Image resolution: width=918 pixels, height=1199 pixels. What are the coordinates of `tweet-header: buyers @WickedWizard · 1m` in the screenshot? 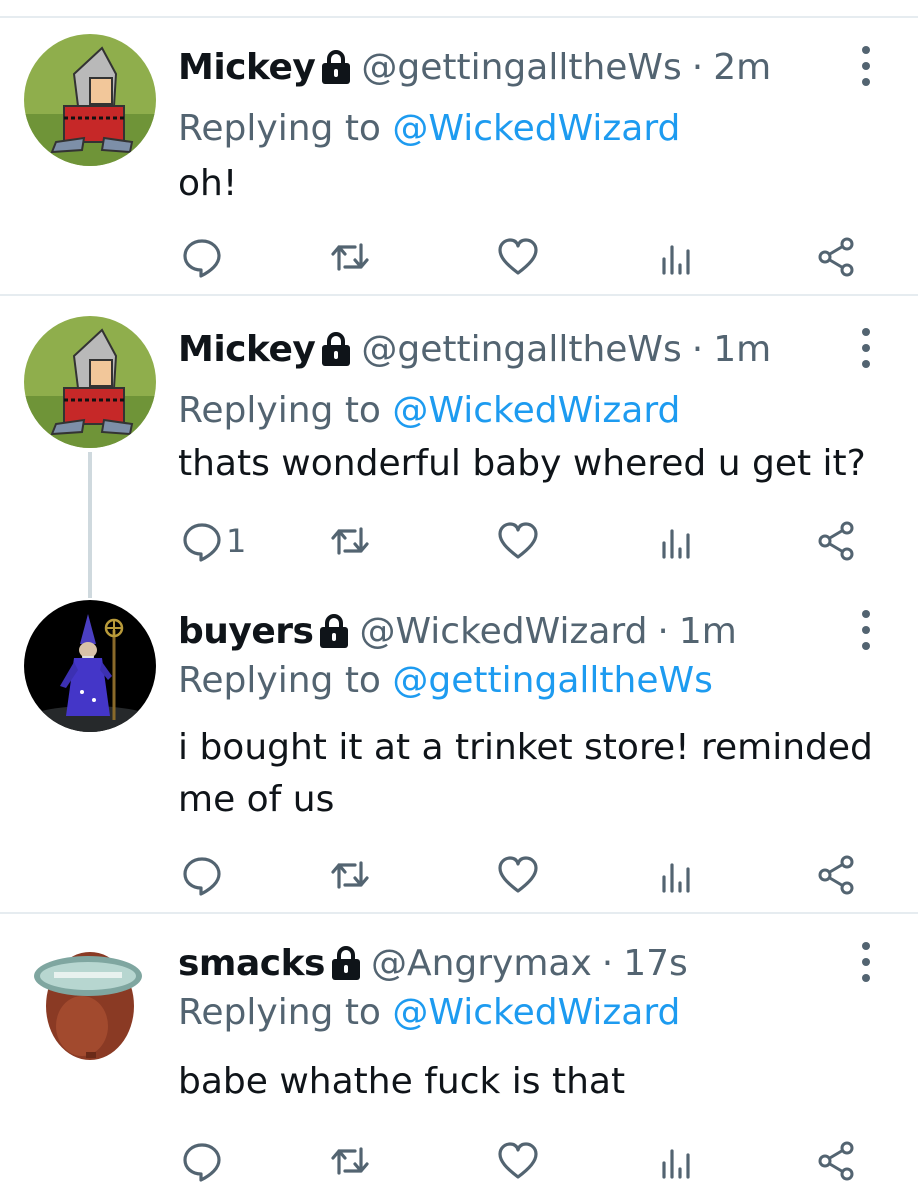 It's located at (457, 631).